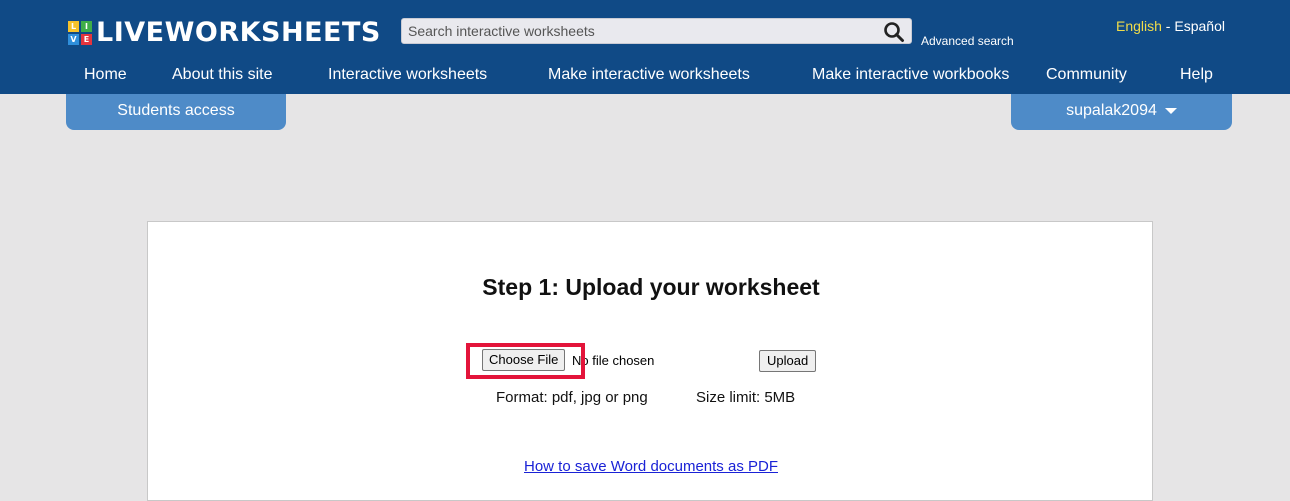  Describe the element at coordinates (407, 75) in the screenshot. I see `nav-interactive-worksheets: Interactive worksheets` at that location.